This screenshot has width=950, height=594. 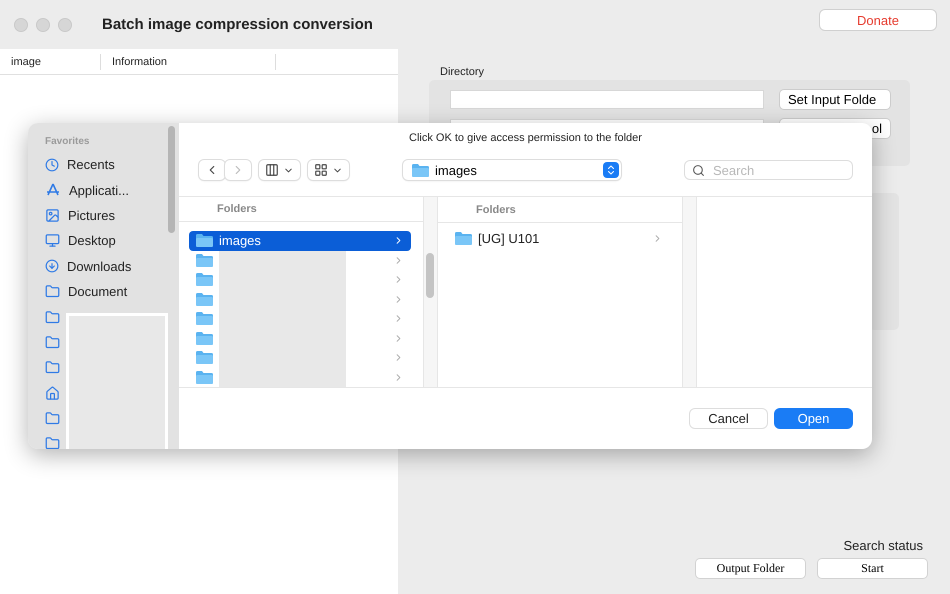 What do you see at coordinates (91, 164) in the screenshot?
I see `sidebar-item: Recents` at bounding box center [91, 164].